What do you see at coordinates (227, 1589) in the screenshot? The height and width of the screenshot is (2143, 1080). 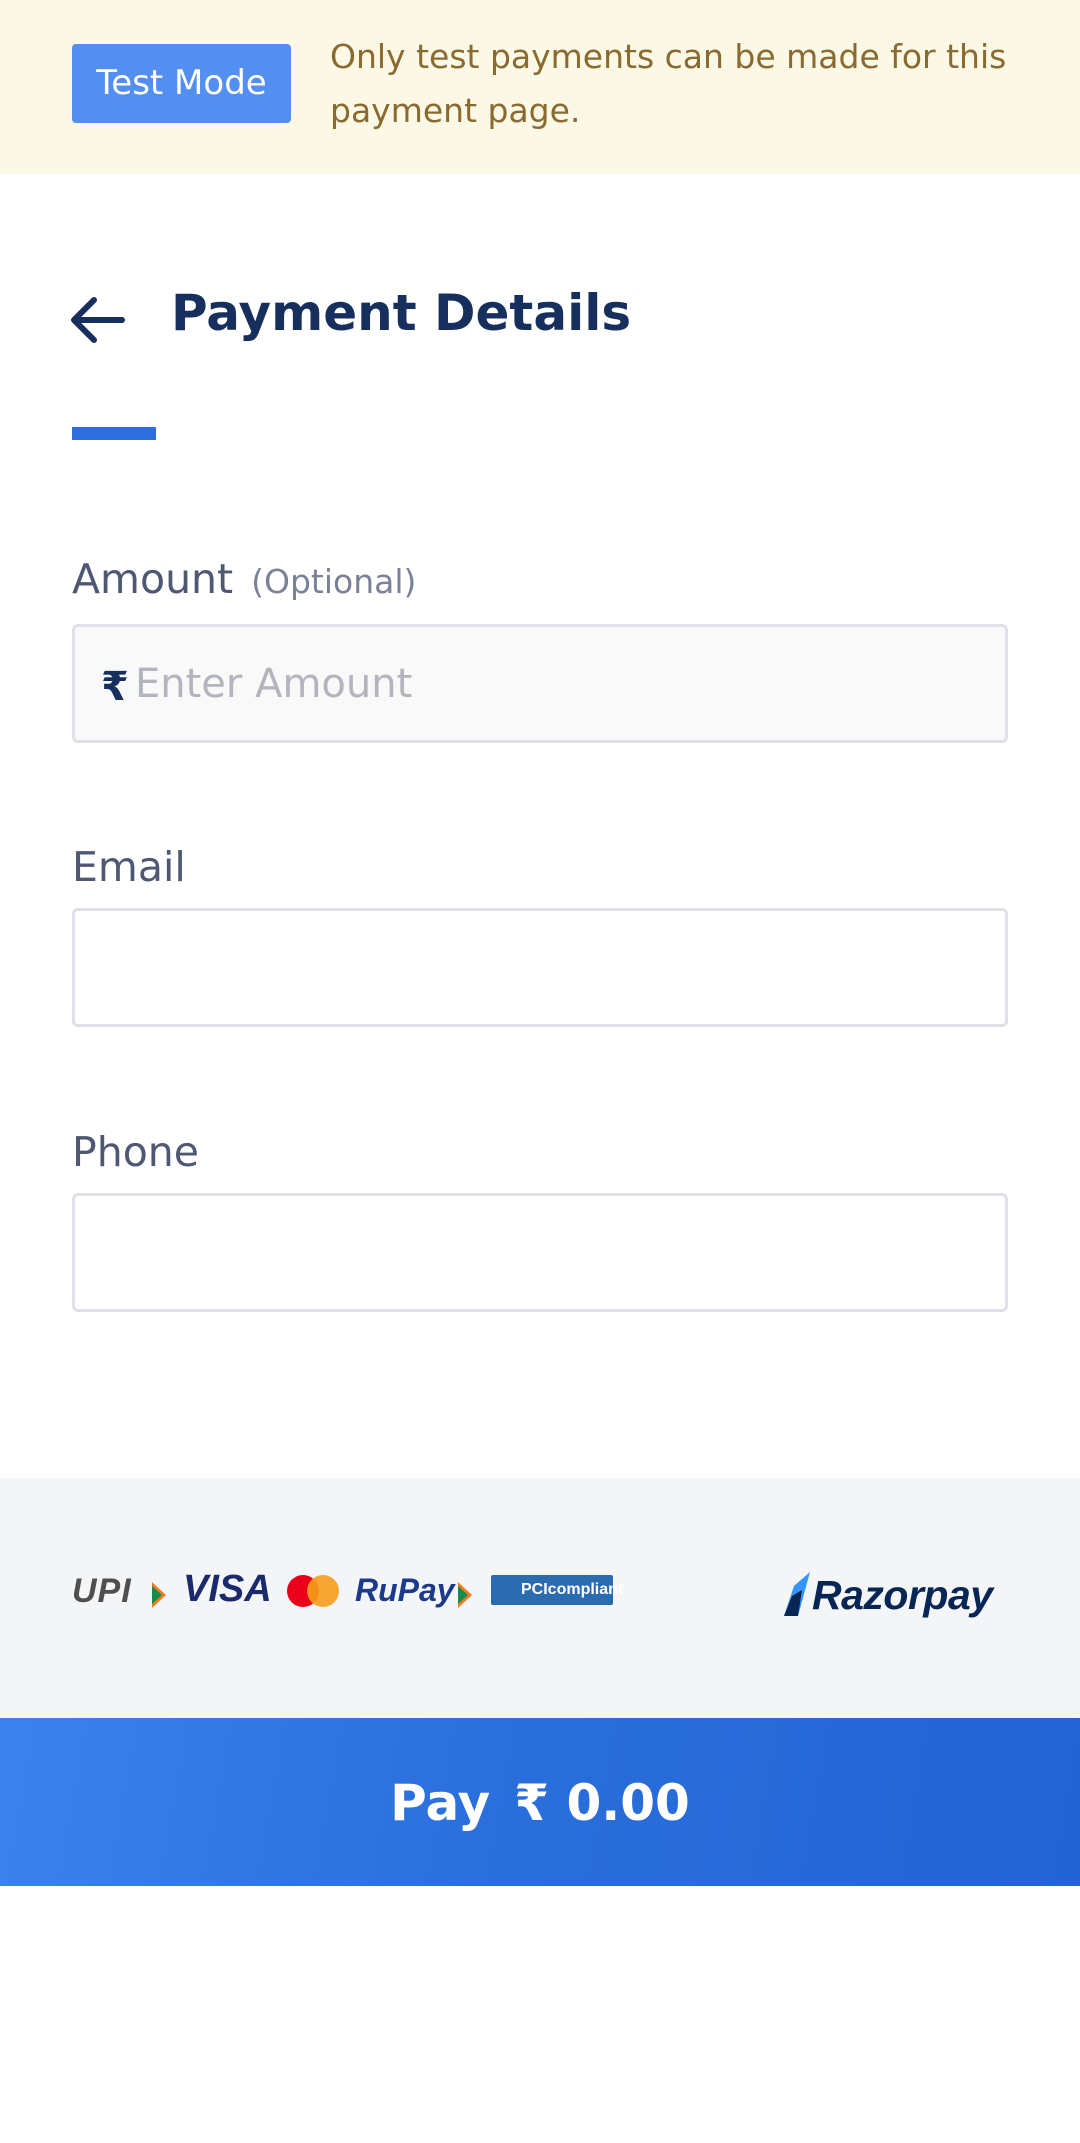 I see `visa-logo: VISA` at bounding box center [227, 1589].